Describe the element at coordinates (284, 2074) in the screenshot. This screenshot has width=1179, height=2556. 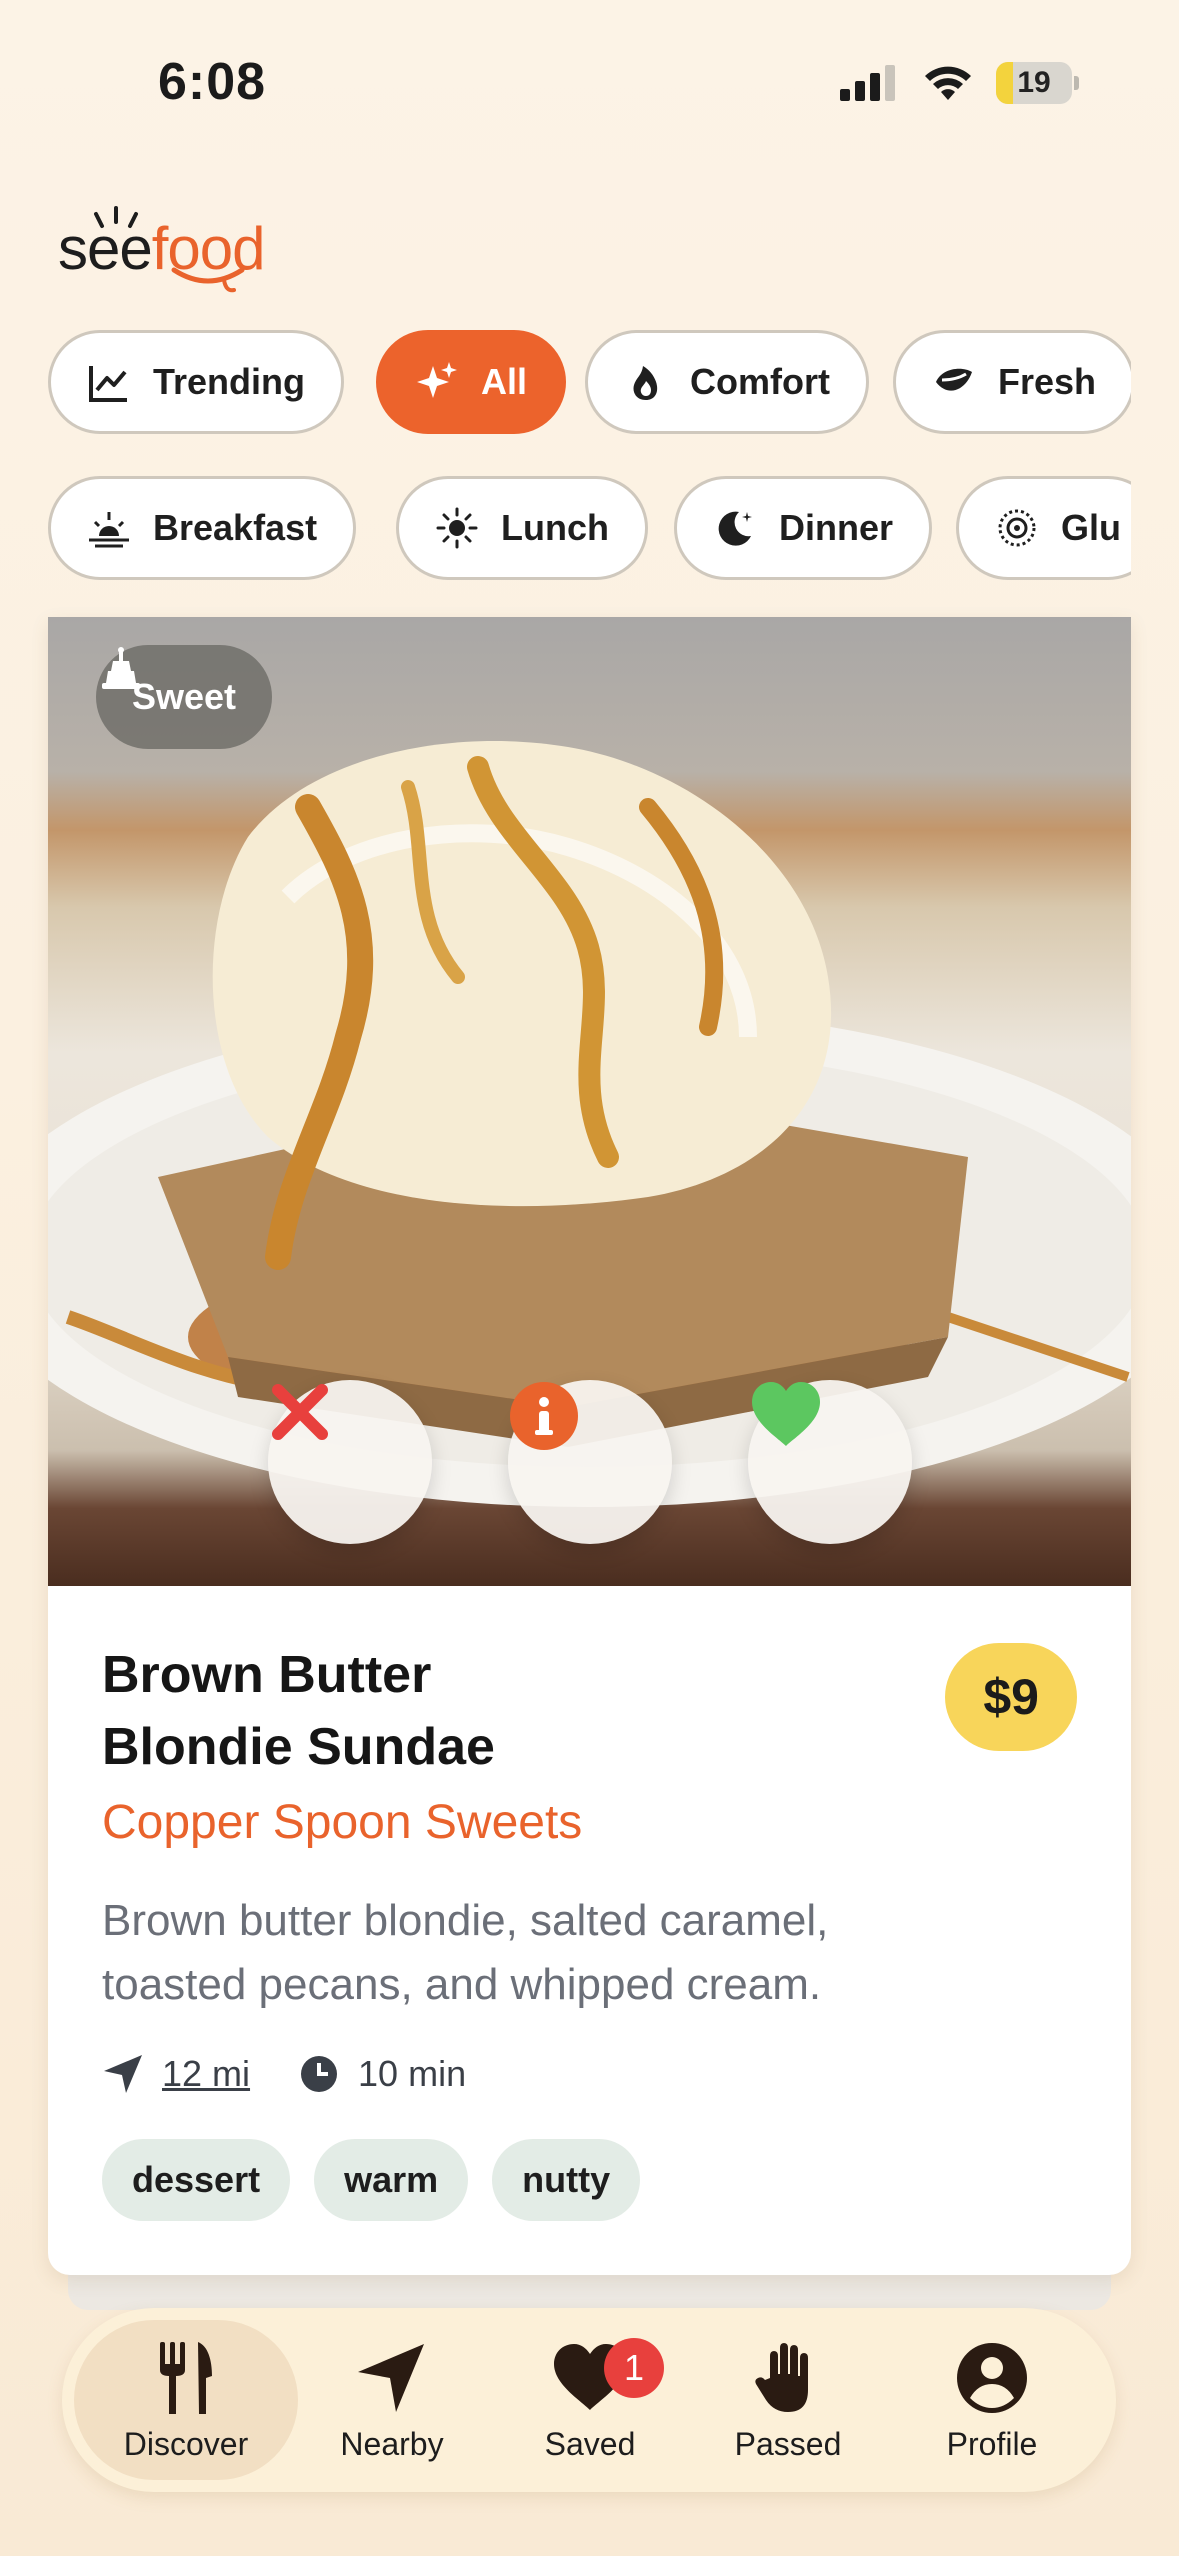
I see `dish-meta: 12 mi 10 min` at that location.